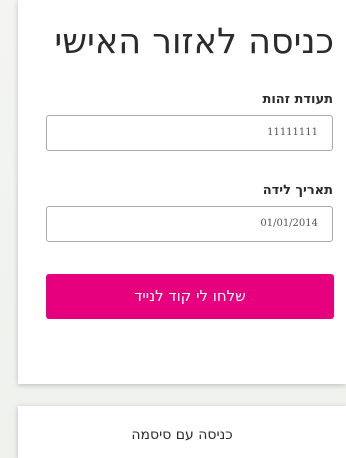  What do you see at coordinates (189, 133) in the screenshot?
I see `id-number-input: 11111111` at bounding box center [189, 133].